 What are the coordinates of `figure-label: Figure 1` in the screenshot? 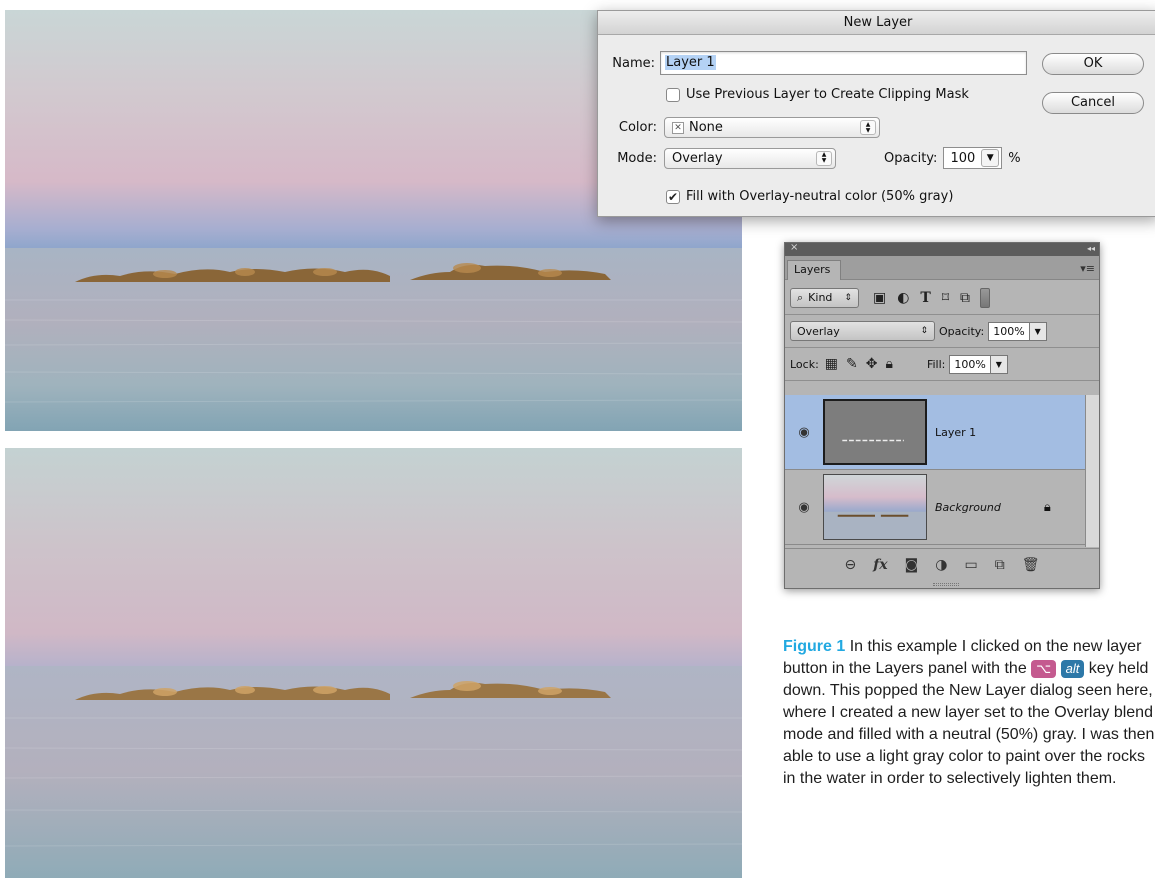 It's located at (814, 646).